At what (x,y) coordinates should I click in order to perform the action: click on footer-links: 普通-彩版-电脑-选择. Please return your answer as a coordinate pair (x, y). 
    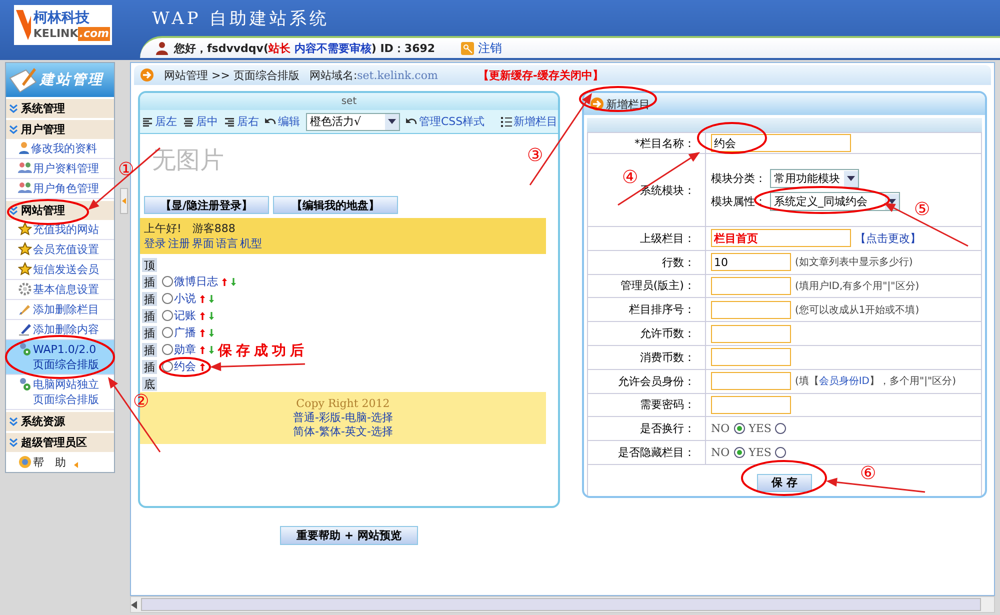
    Looking at the image, I should click on (343, 418).